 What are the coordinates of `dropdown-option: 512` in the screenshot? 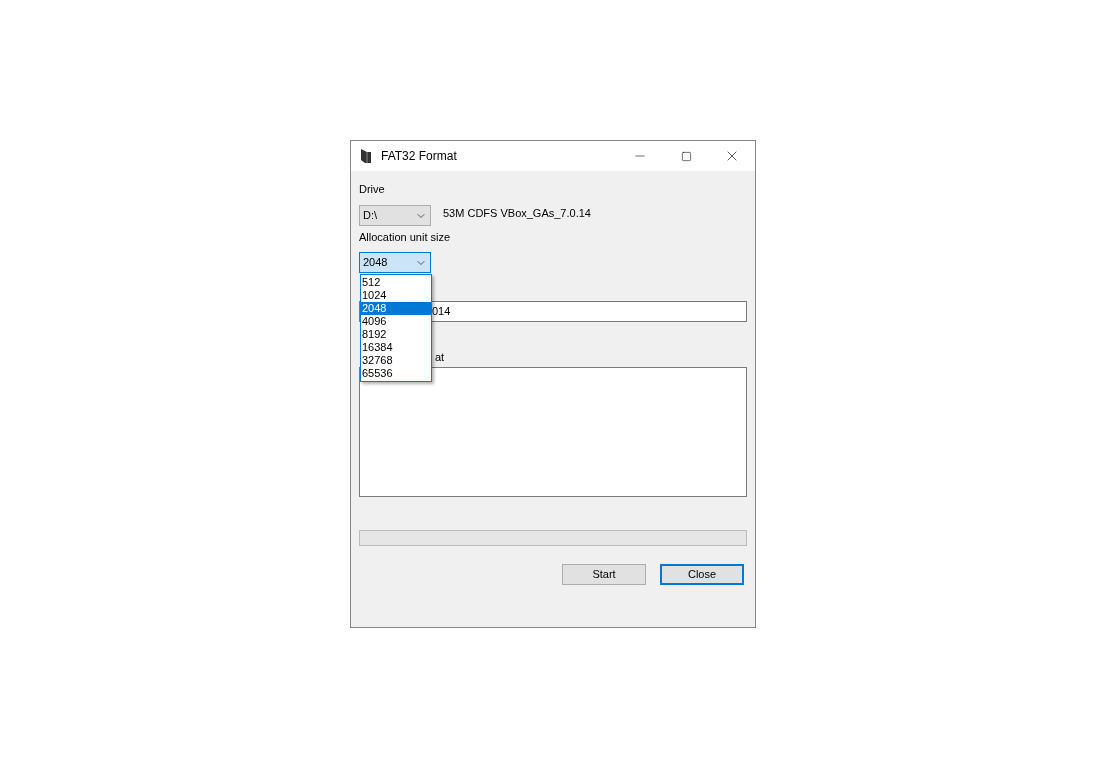 It's located at (396, 282).